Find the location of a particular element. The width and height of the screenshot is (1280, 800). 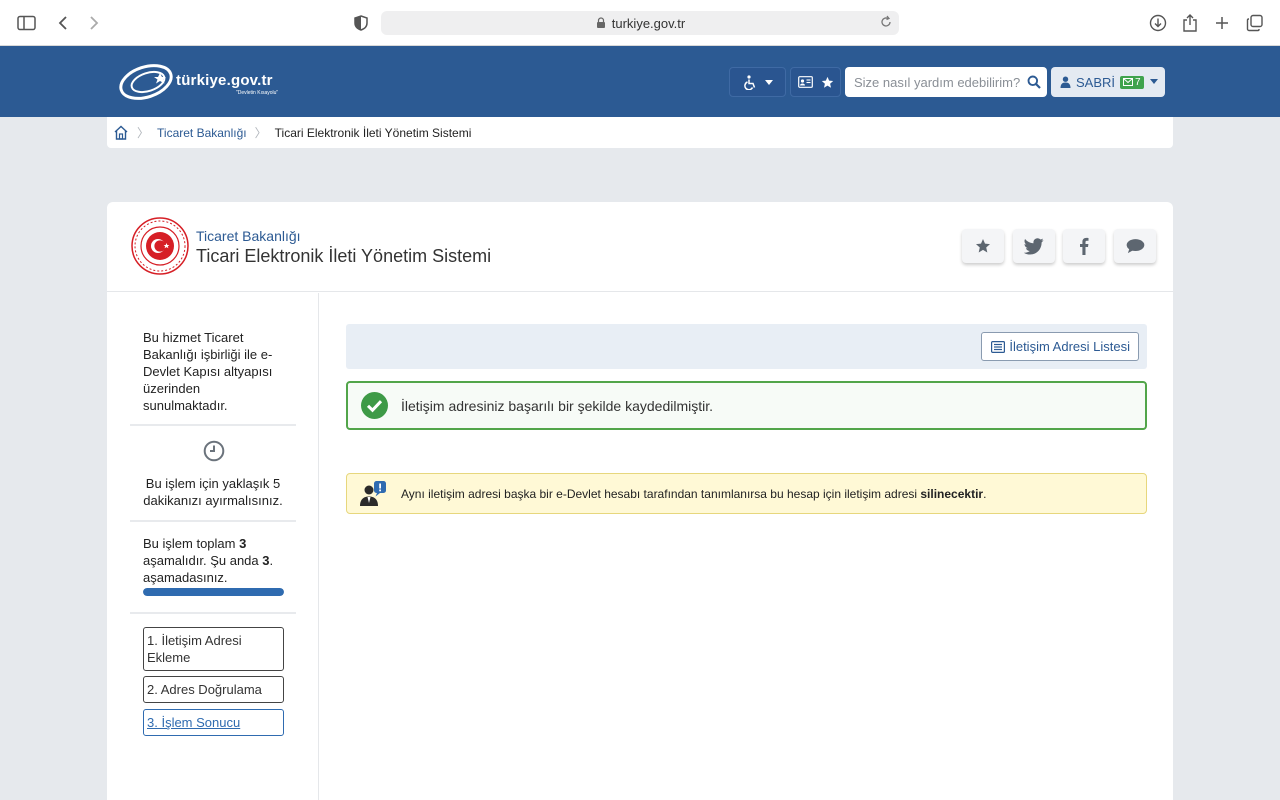

contact-address-list-button: İletişim Adresi Listesi is located at coordinates (1060, 346).